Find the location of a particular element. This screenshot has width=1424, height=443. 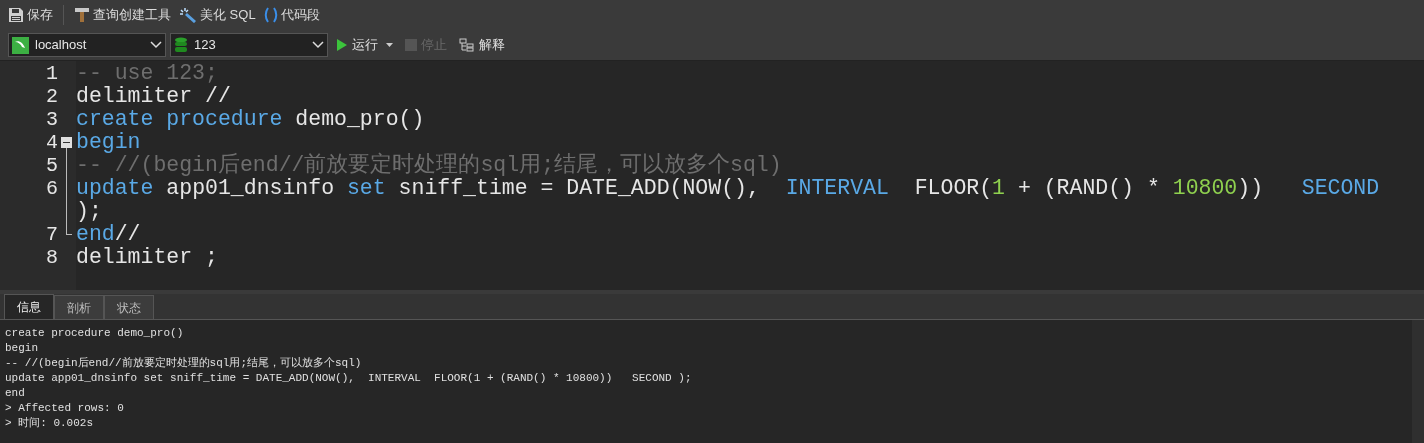

result-tab: 信息 is located at coordinates (29, 306).